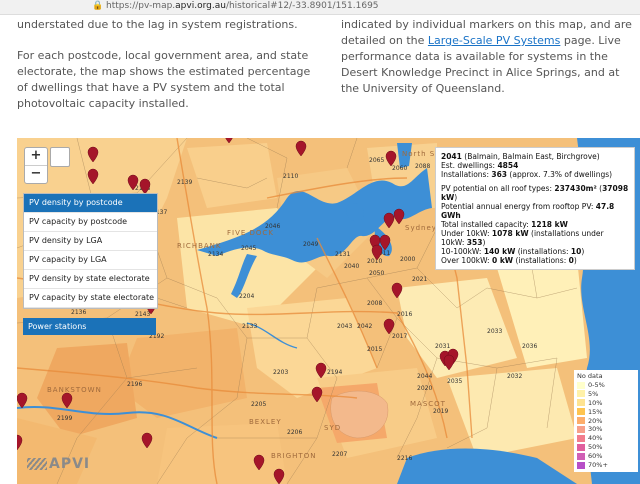 This screenshot has height=484, width=640. I want to click on info-heading: 2041 (Balmain, Balmain East, Birchgrove), so click(520, 156).